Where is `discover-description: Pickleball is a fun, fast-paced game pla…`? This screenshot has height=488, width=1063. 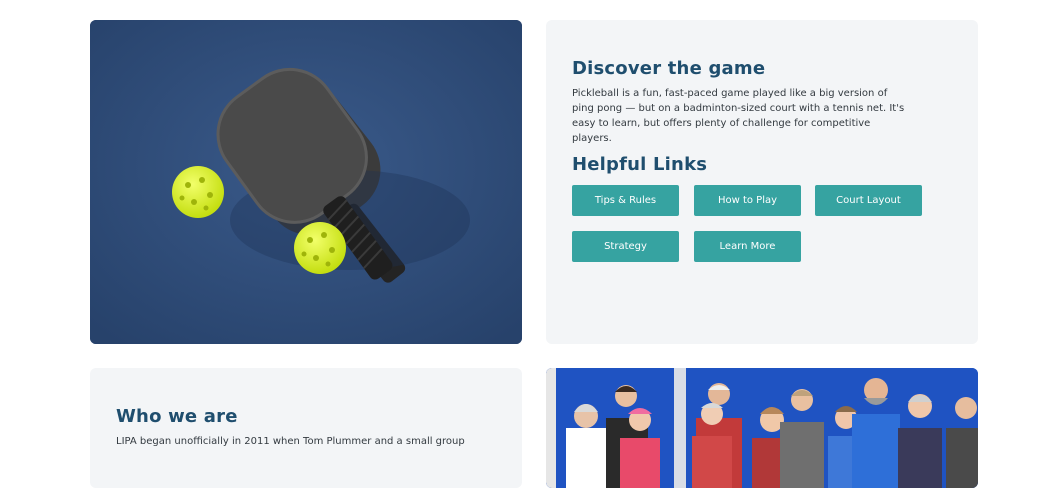 discover-description: Pickleball is a fun, fast-paced game pla… is located at coordinates (738, 116).